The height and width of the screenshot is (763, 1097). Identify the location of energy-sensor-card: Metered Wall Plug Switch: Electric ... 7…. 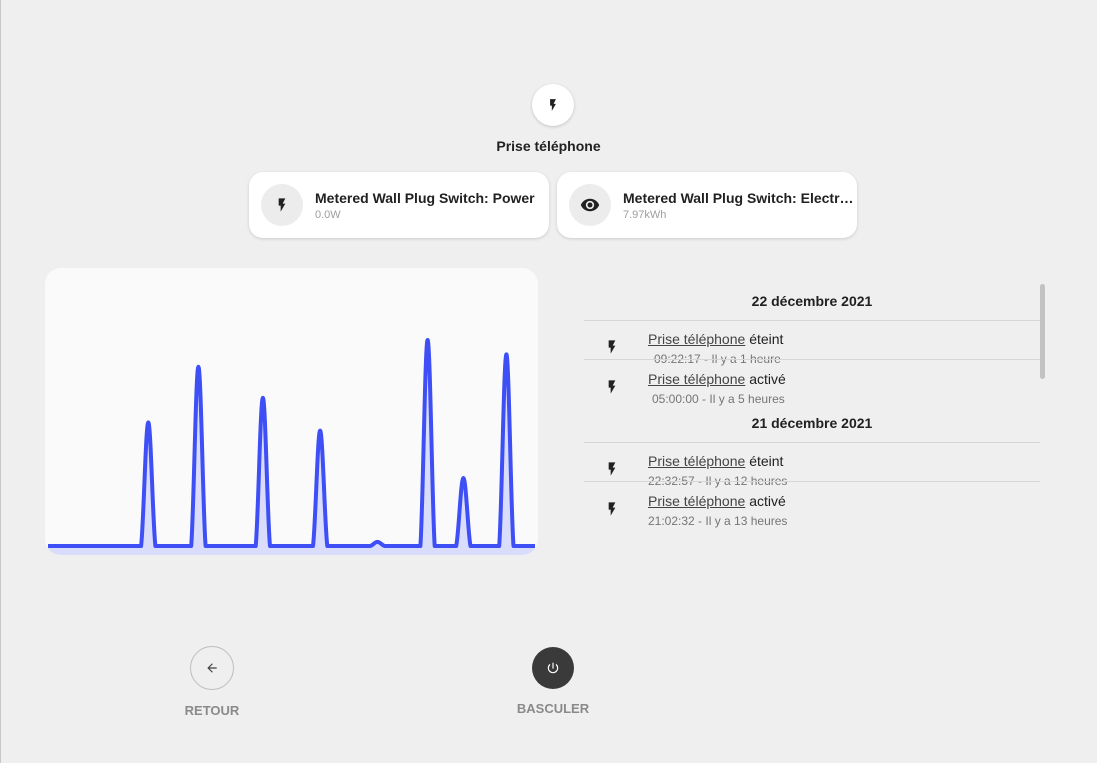
(707, 205).